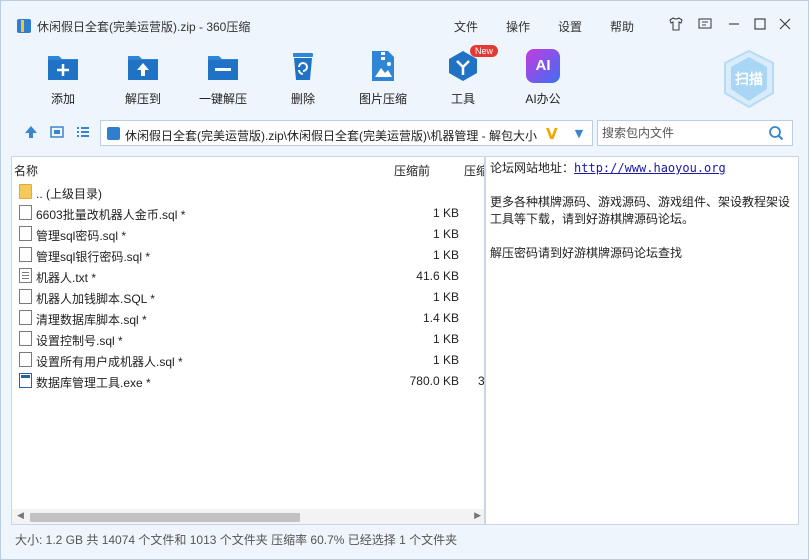 The height and width of the screenshot is (560, 809). Describe the element at coordinates (248, 380) in the screenshot. I see `list-item: 数据库管理工具.exe * 780.0 KB 3` at that location.